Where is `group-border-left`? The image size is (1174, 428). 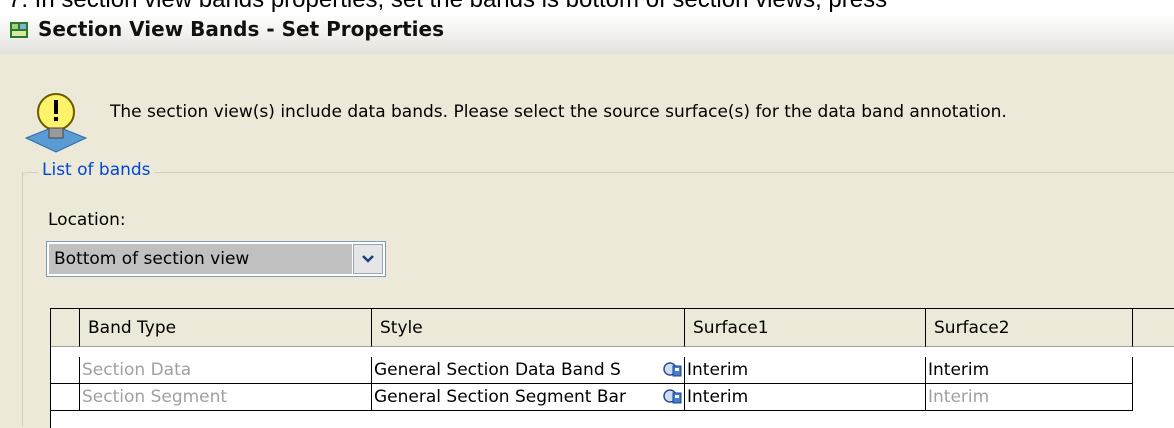 group-border-left is located at coordinates (22, 299).